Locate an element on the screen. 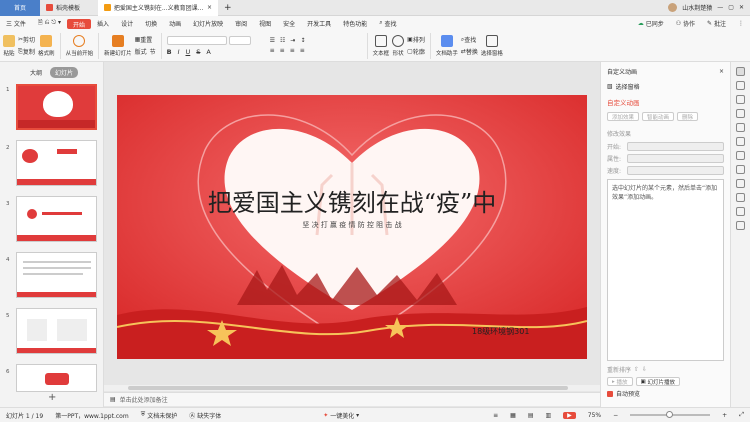 The width and height of the screenshot is (750, 422). cut-button: ✂ 剪切 is located at coordinates (26, 39).